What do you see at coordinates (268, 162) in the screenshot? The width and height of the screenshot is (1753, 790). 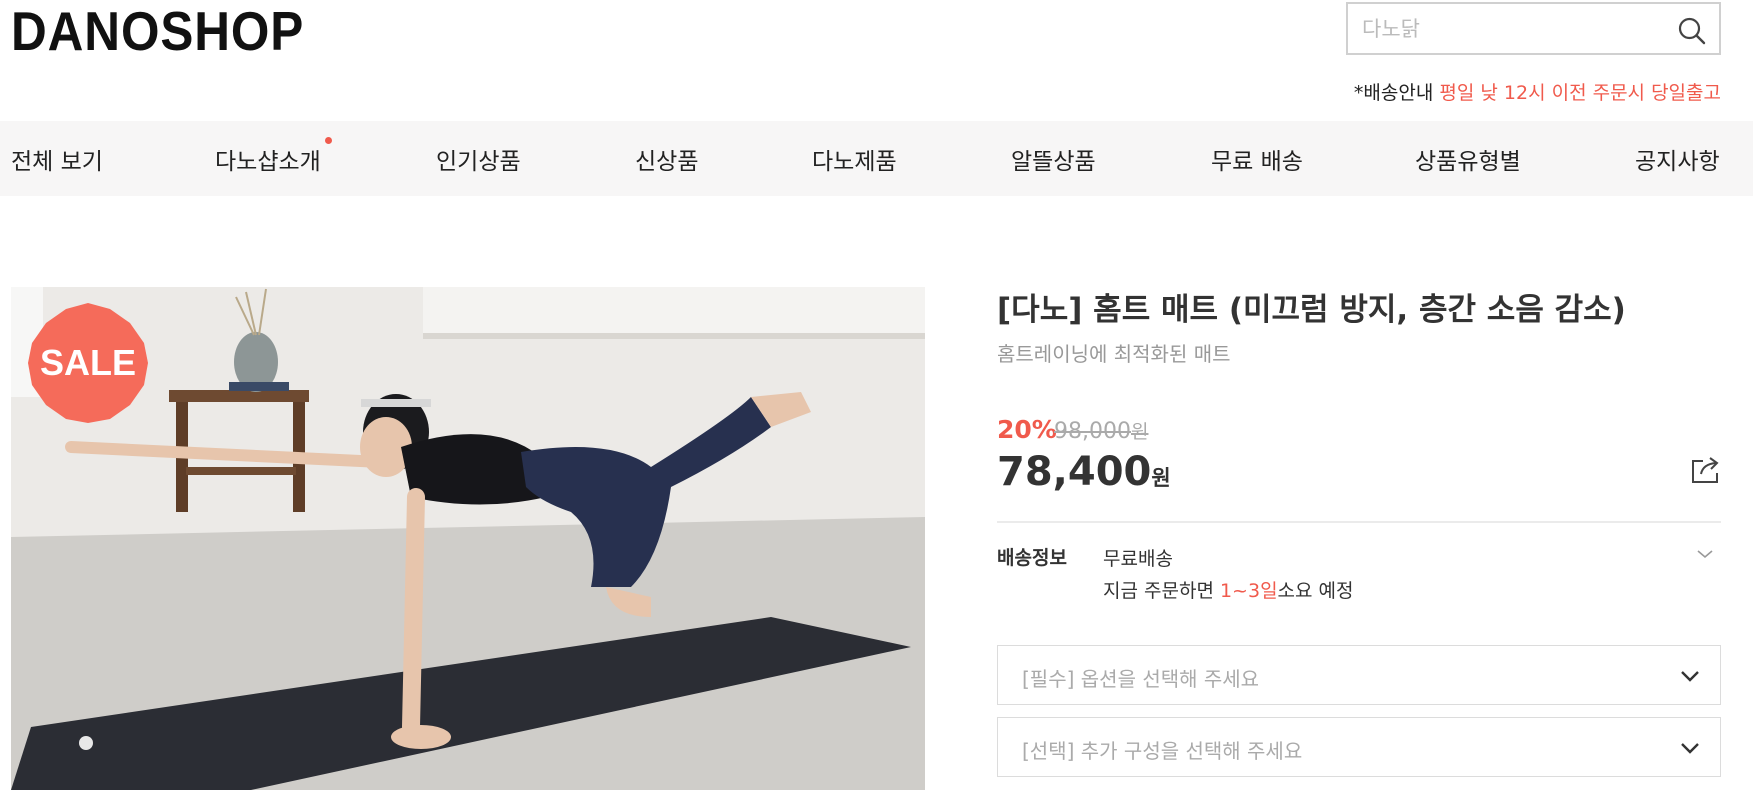 I see `nav-item-about-label: 다노샵소개` at bounding box center [268, 162].